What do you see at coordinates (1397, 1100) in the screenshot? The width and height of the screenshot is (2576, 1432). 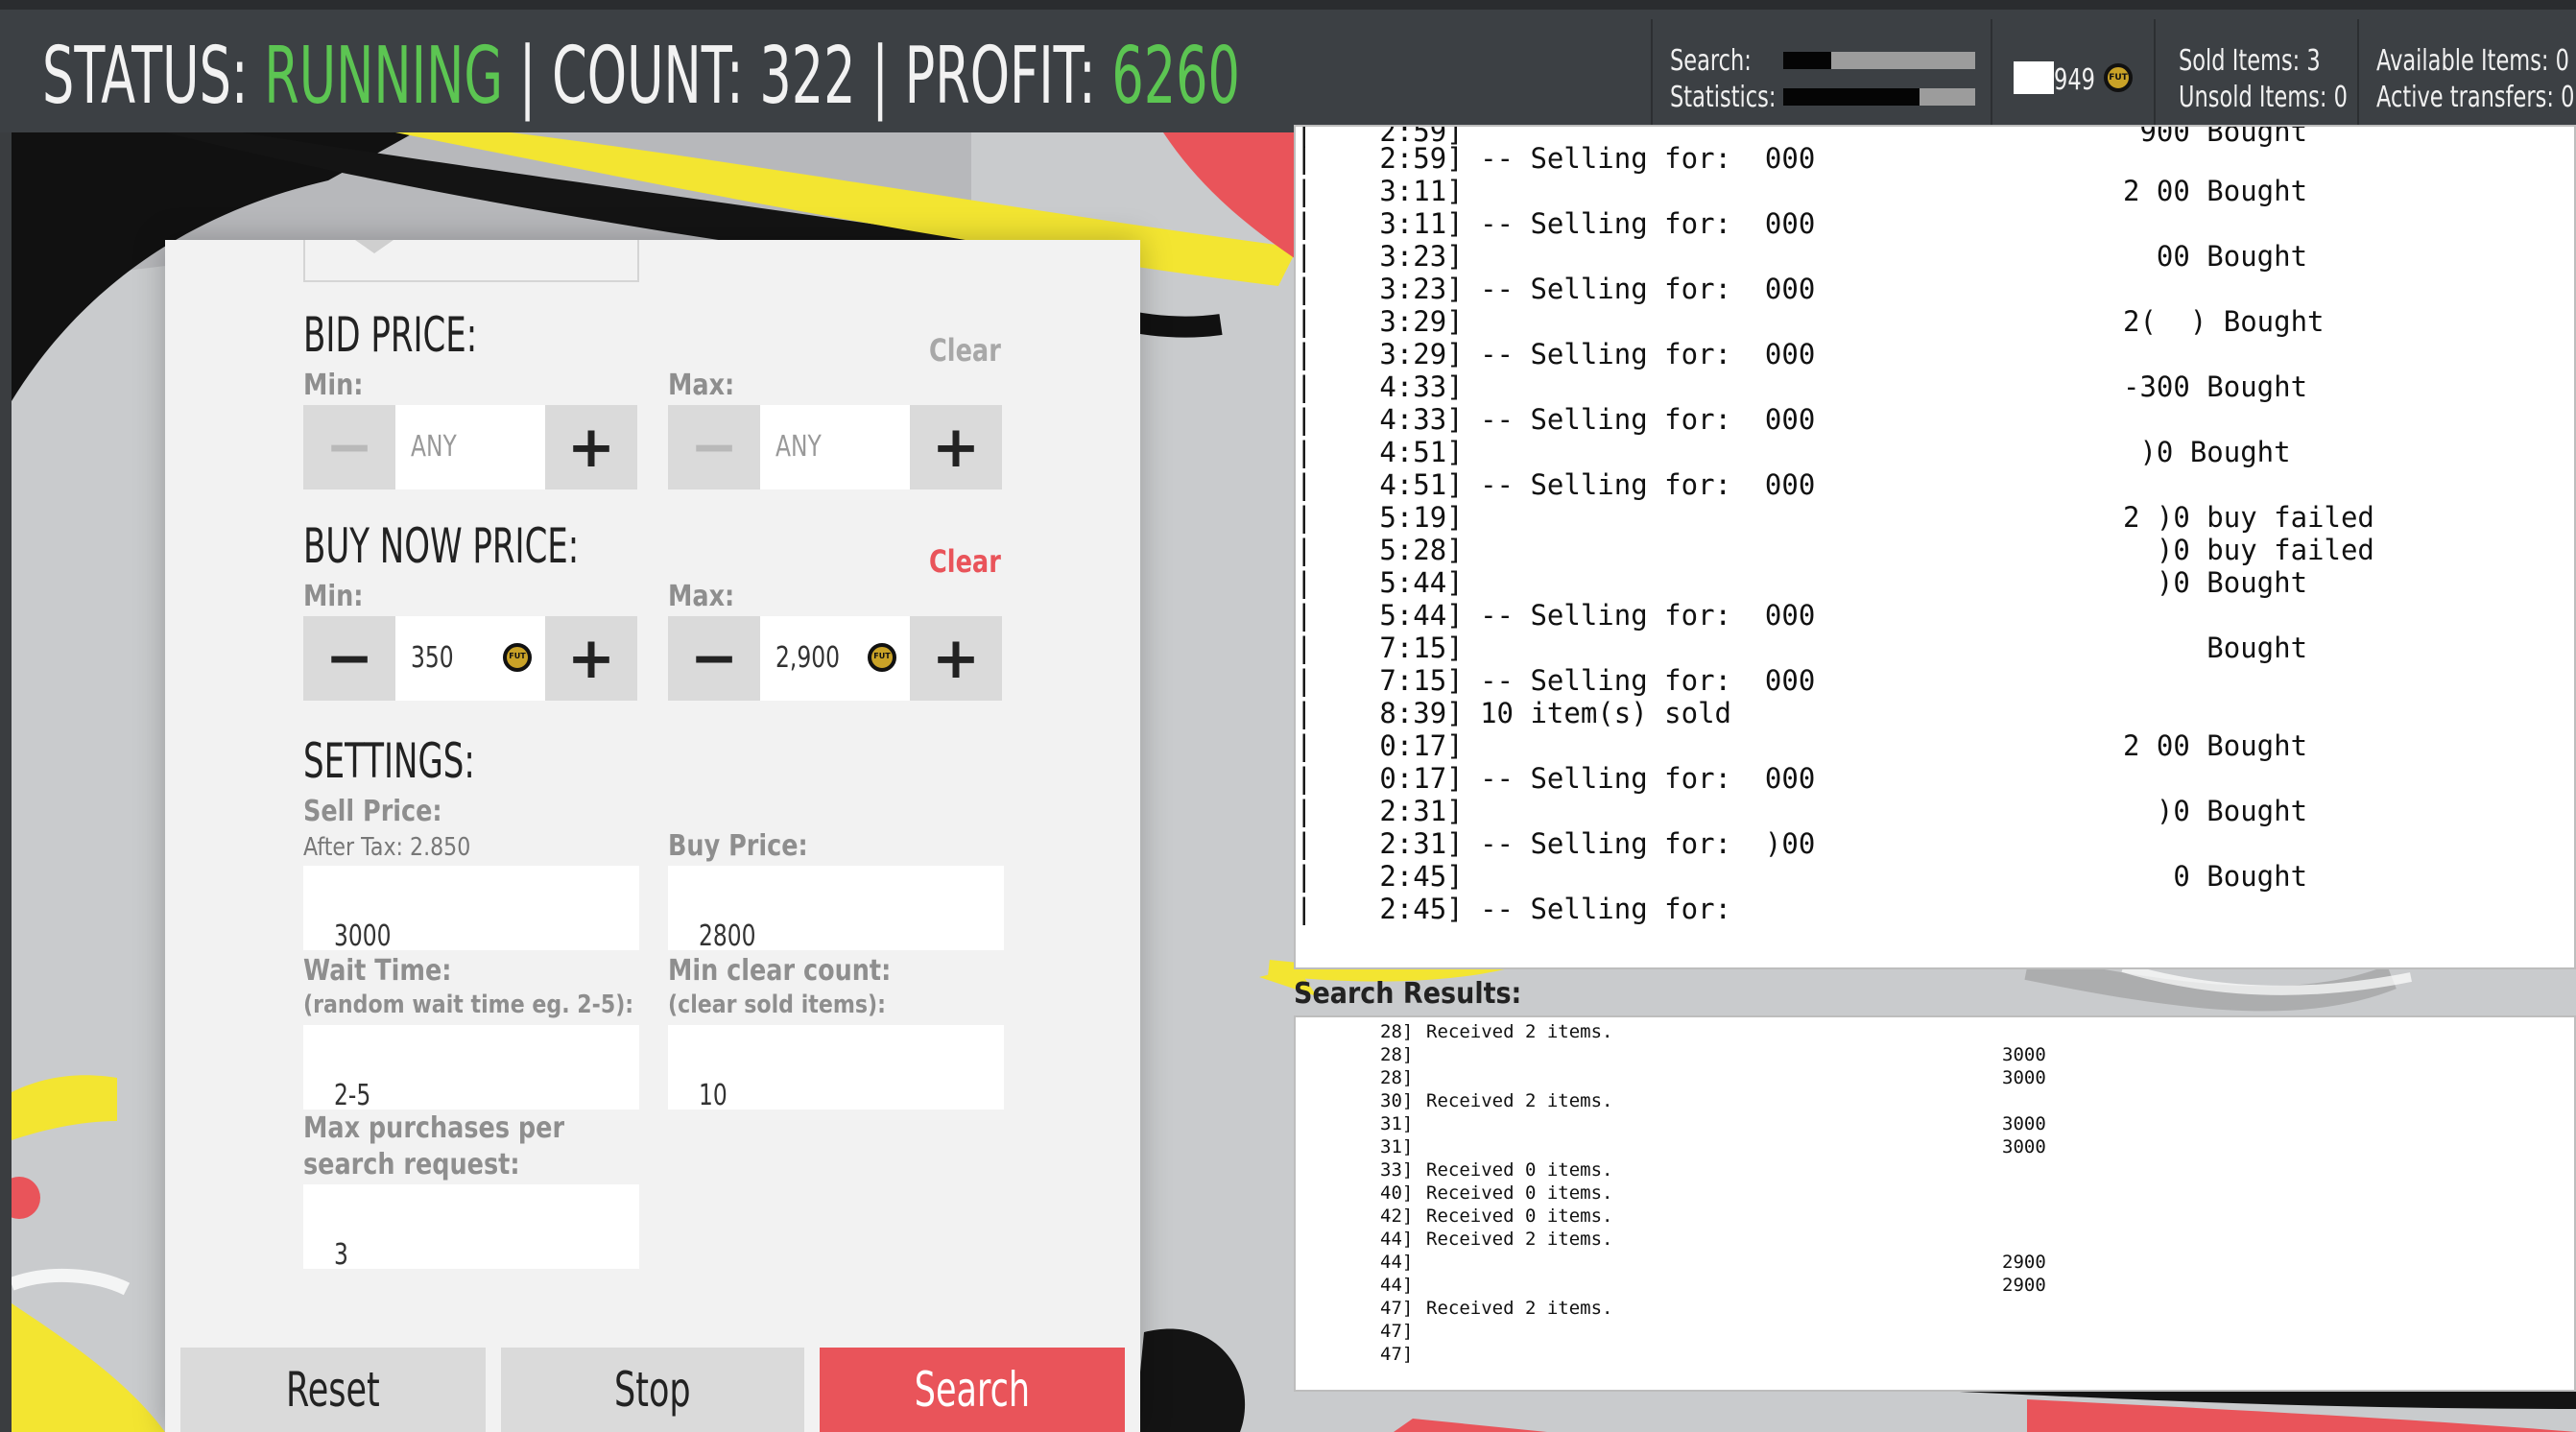 I see `result-time: 30]` at bounding box center [1397, 1100].